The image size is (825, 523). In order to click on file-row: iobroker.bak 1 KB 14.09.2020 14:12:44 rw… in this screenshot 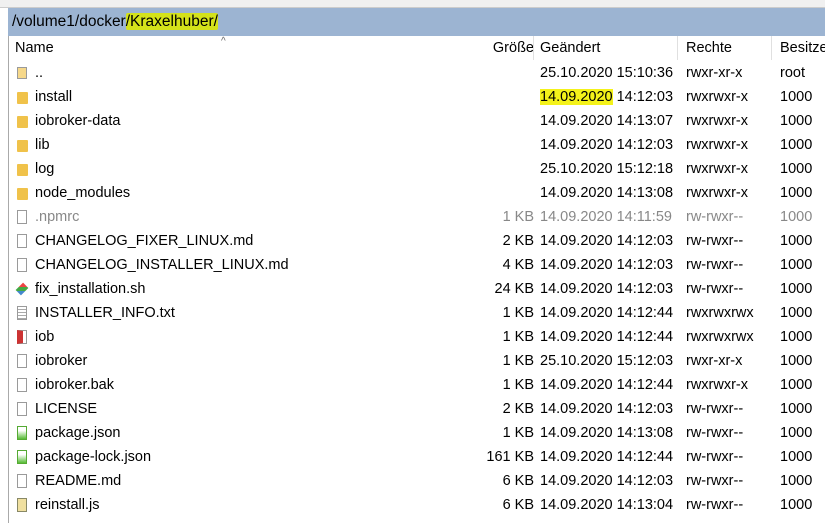, I will do `click(417, 385)`.